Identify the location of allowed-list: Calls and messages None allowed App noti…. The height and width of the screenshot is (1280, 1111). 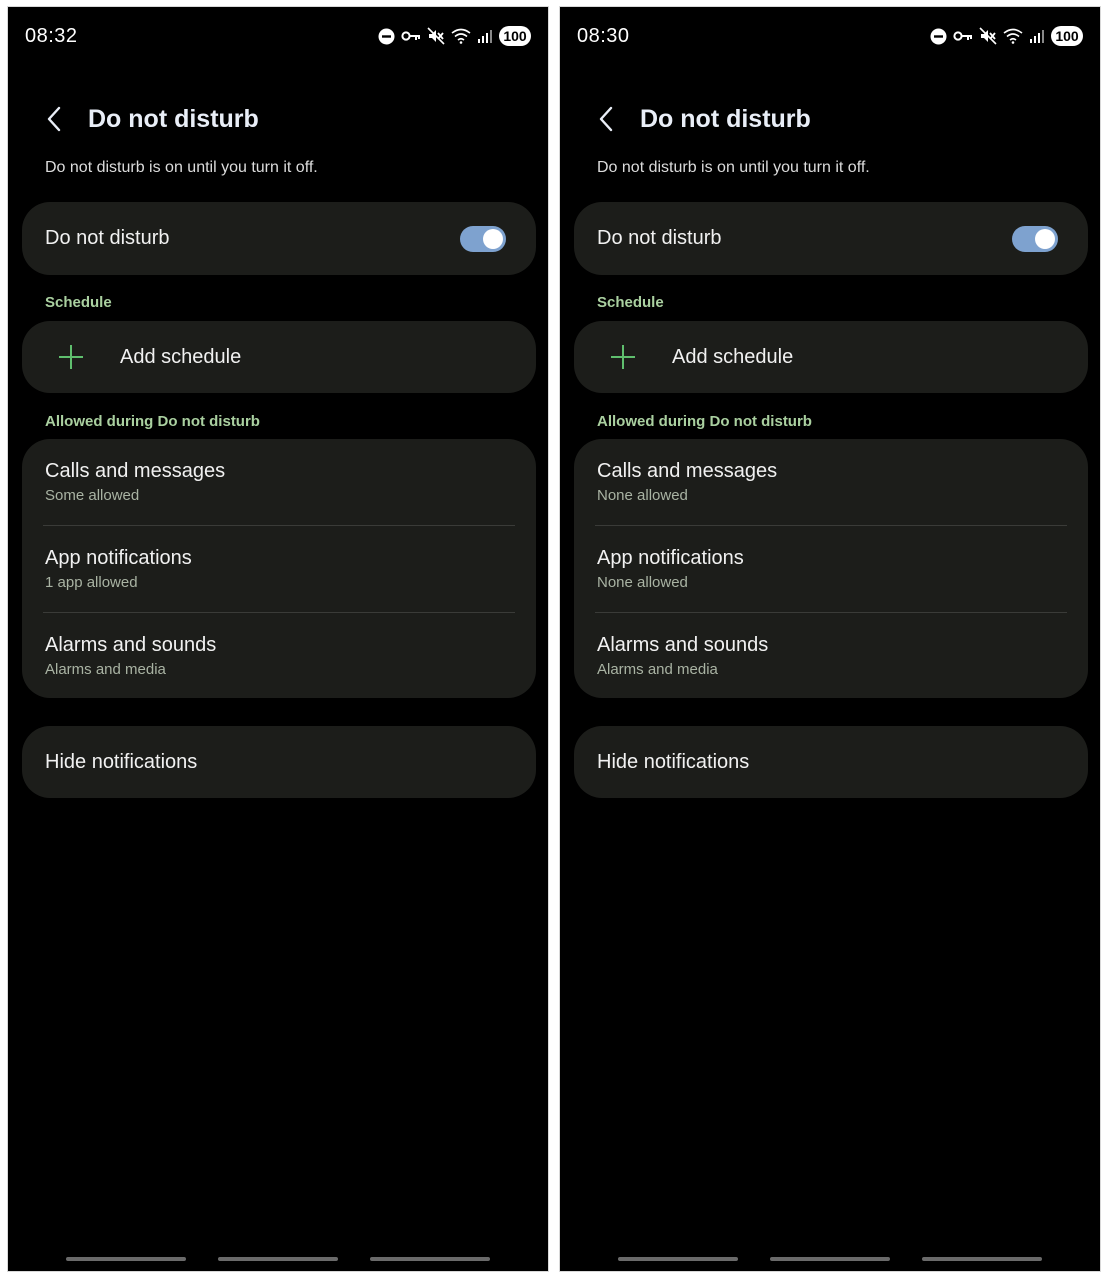
(831, 568).